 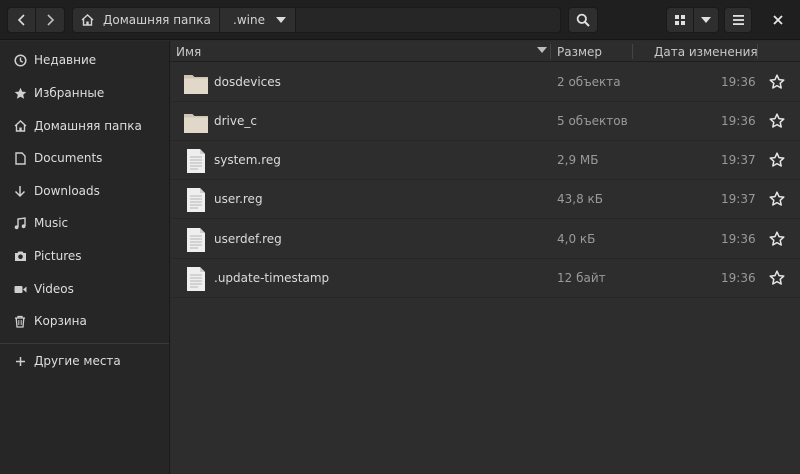 What do you see at coordinates (247, 82) in the screenshot?
I see `file-name: dosdevices` at bounding box center [247, 82].